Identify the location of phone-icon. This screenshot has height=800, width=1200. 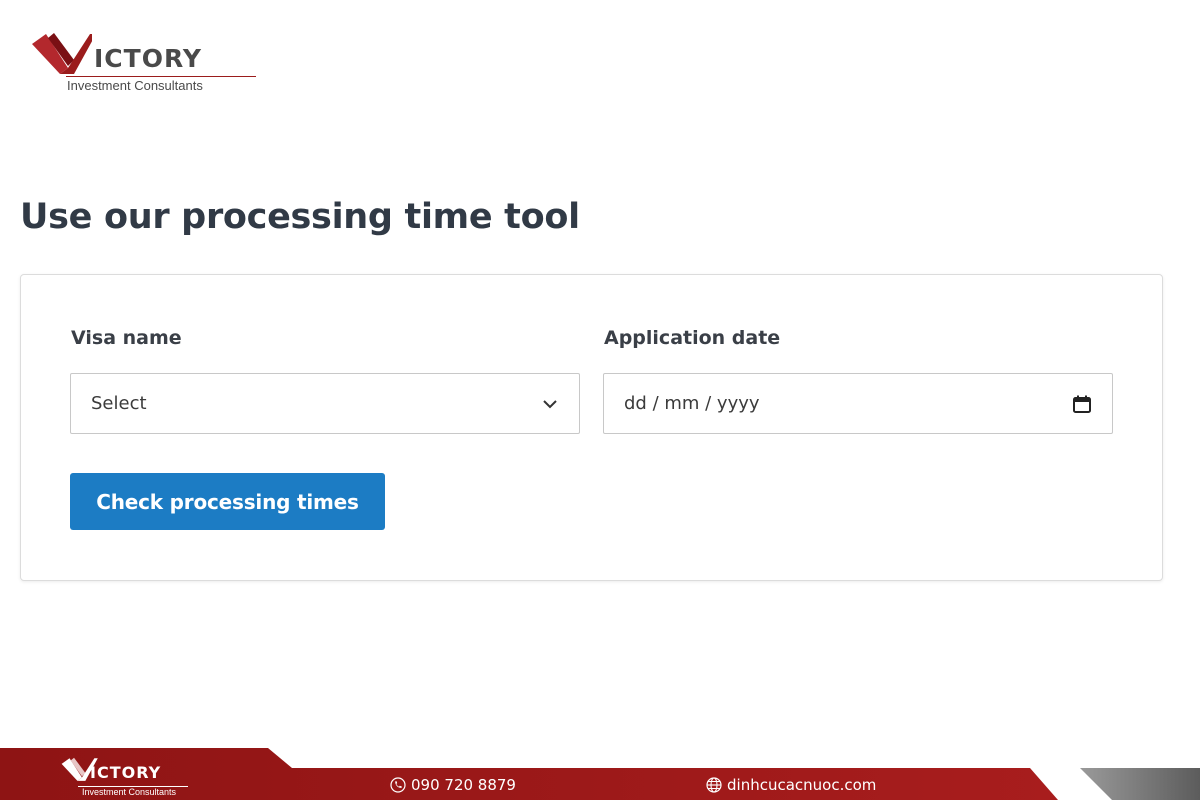
(398, 785).